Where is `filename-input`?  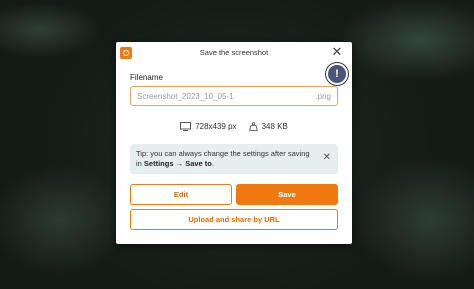
filename-input is located at coordinates (226, 96).